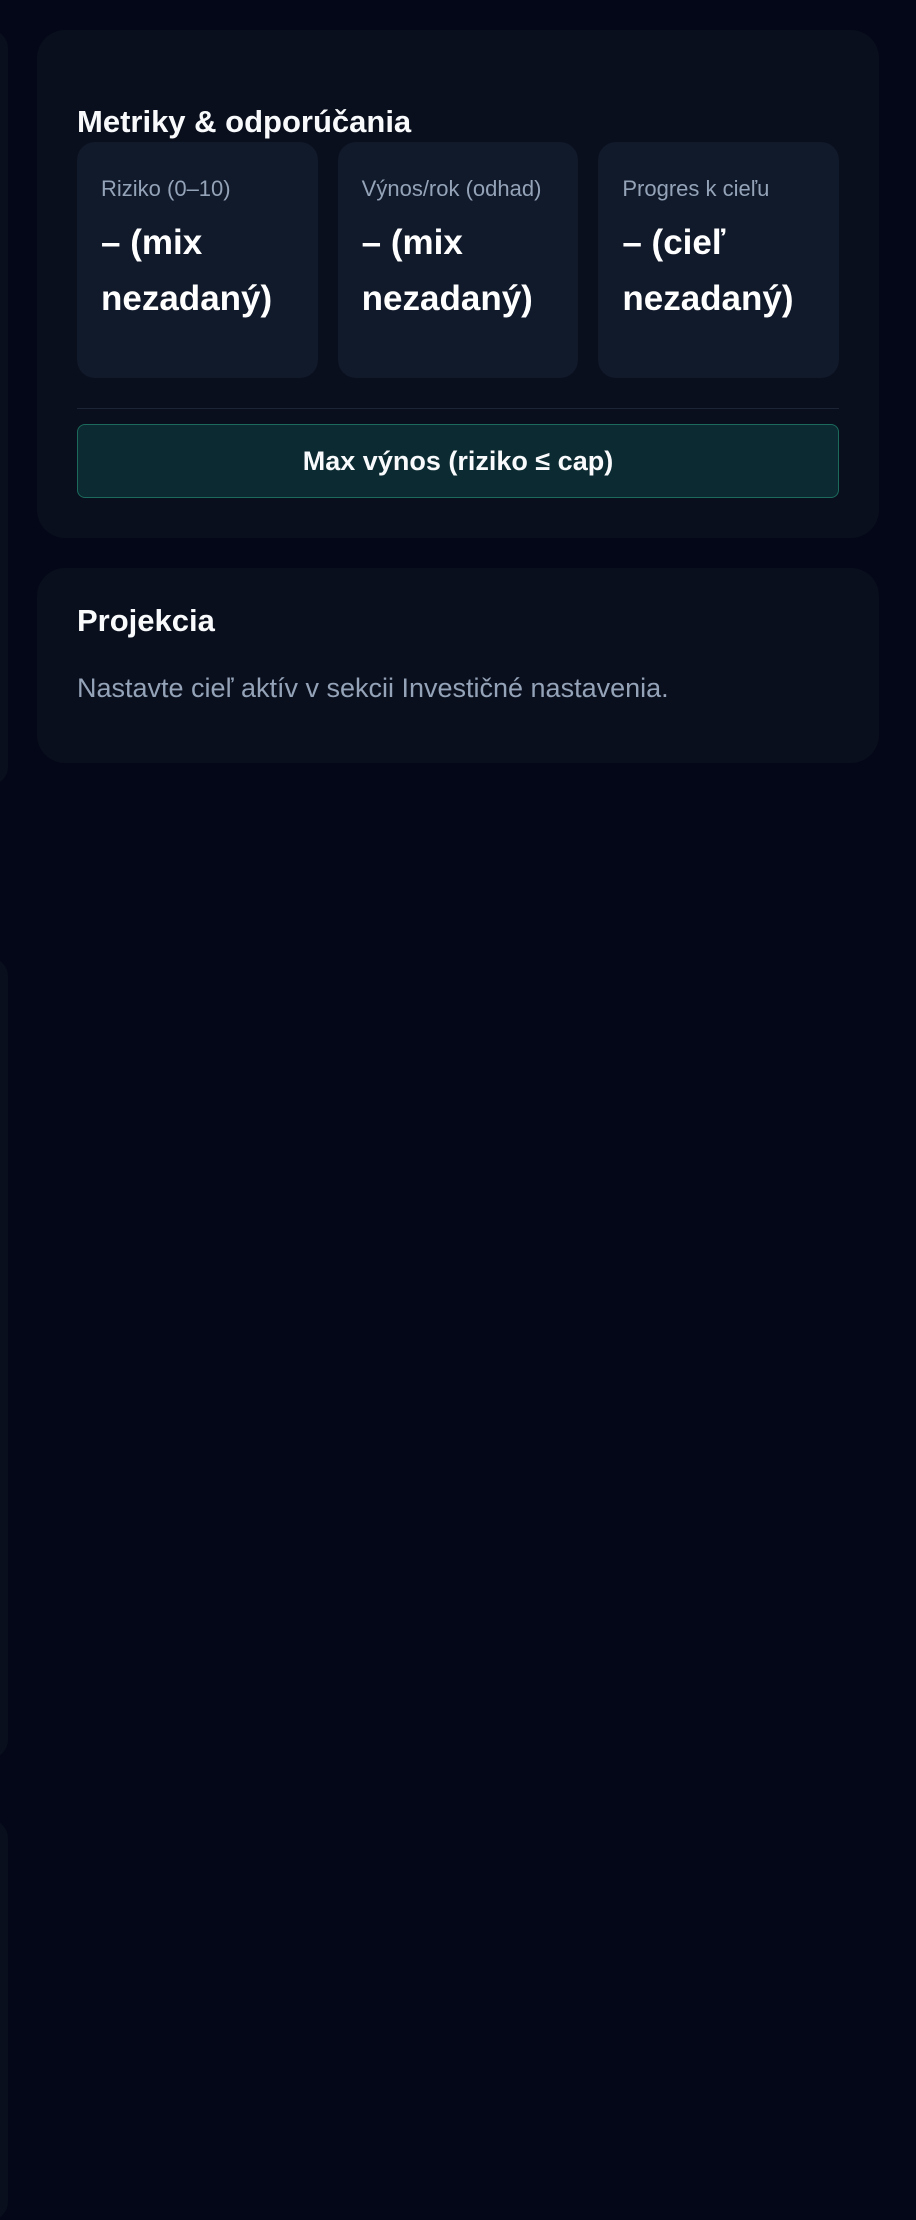  I want to click on metric-label: Výnos/rok (odhad), so click(451, 188).